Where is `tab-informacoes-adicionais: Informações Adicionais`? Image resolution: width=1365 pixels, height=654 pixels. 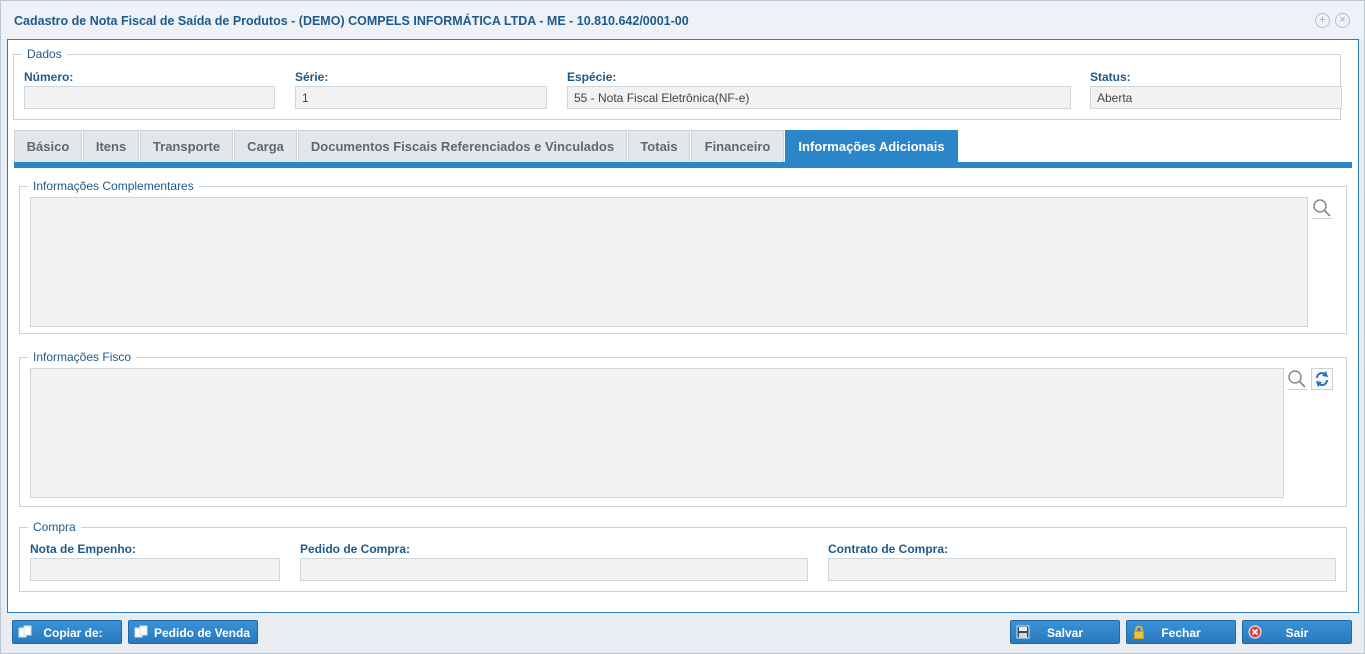 tab-informacoes-adicionais: Informações Adicionais is located at coordinates (871, 146).